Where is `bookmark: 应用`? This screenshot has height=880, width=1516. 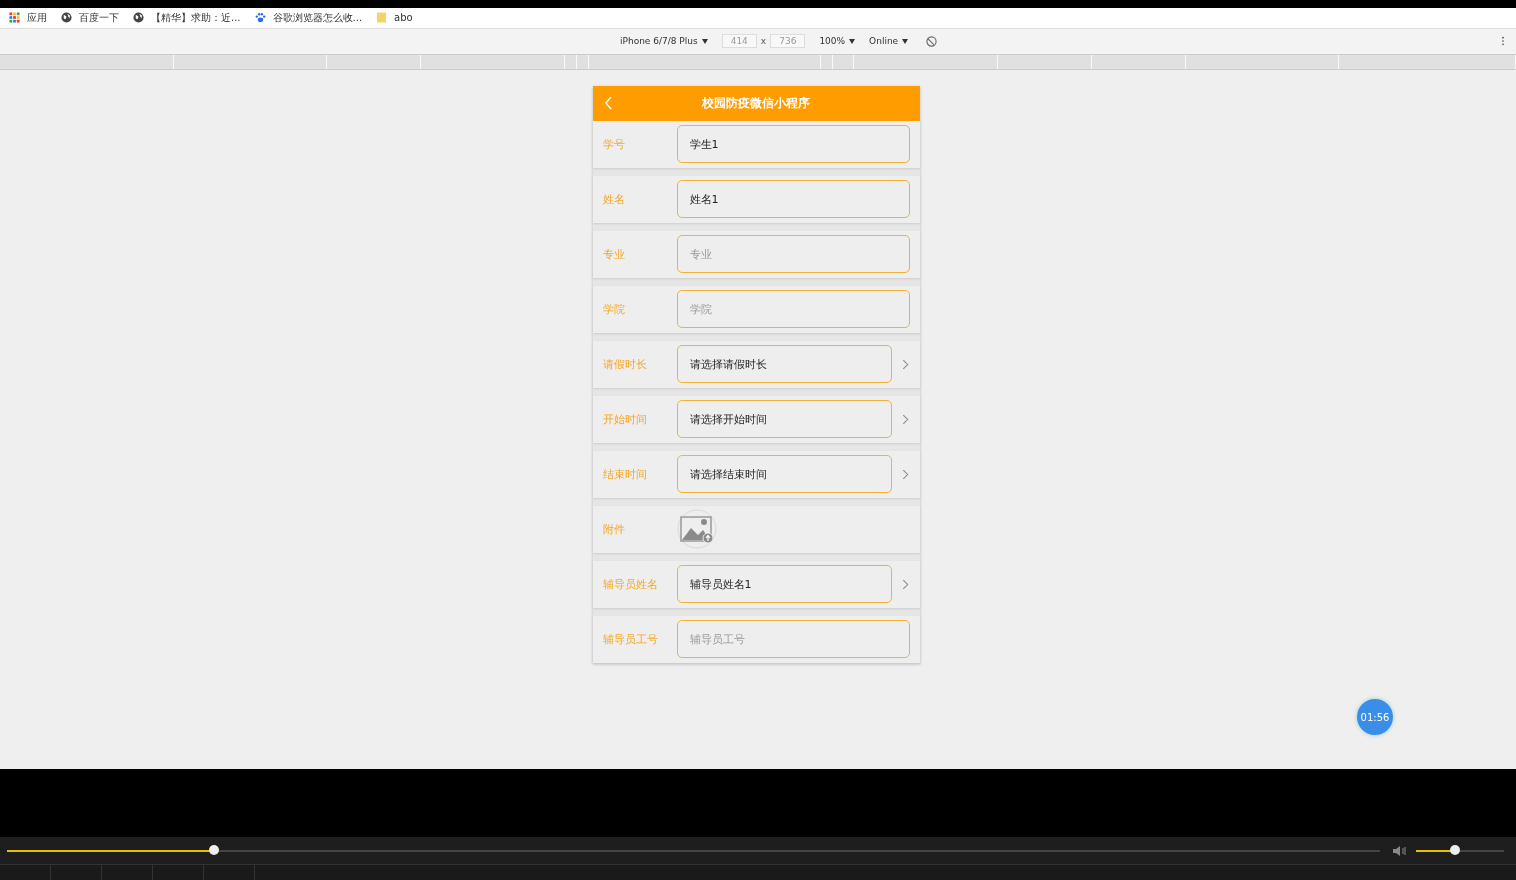 bookmark: 应用 is located at coordinates (28, 17).